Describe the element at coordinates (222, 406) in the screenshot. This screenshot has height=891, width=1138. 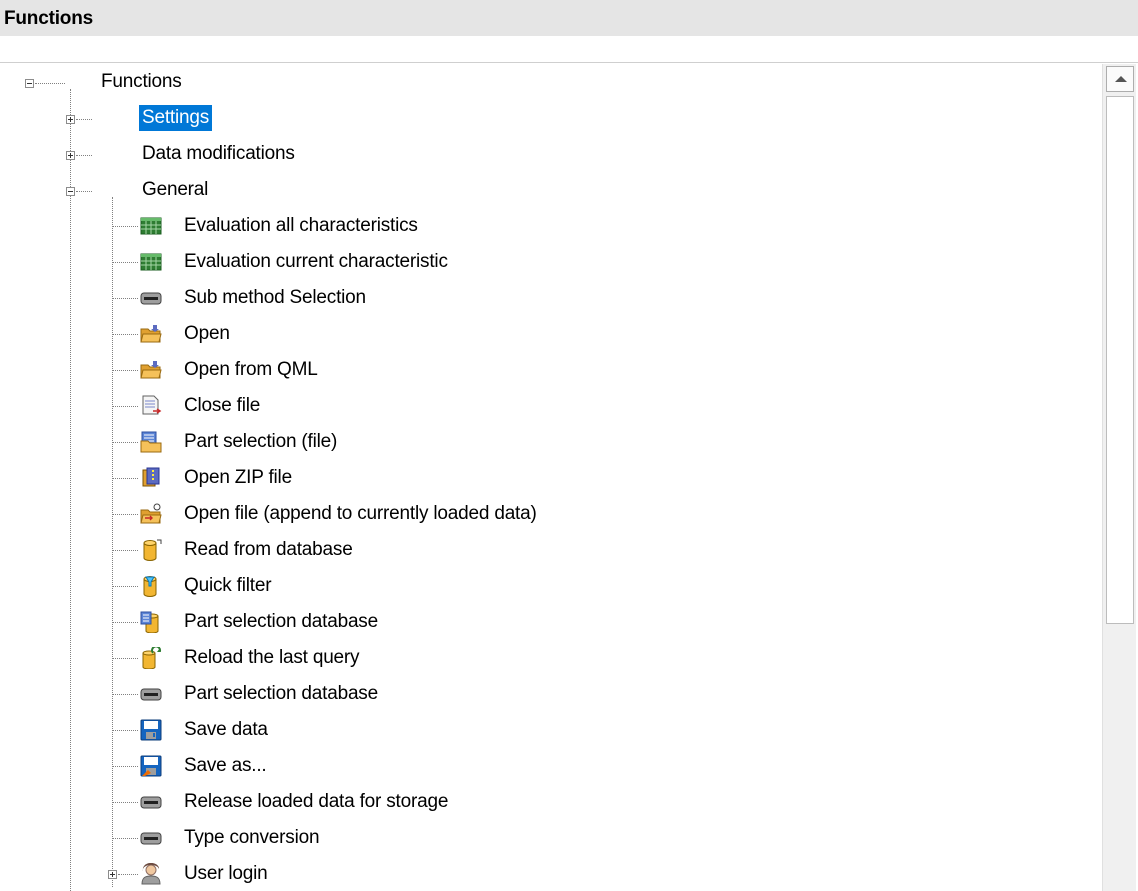
I see `tree-item-close-file: Close file` at that location.